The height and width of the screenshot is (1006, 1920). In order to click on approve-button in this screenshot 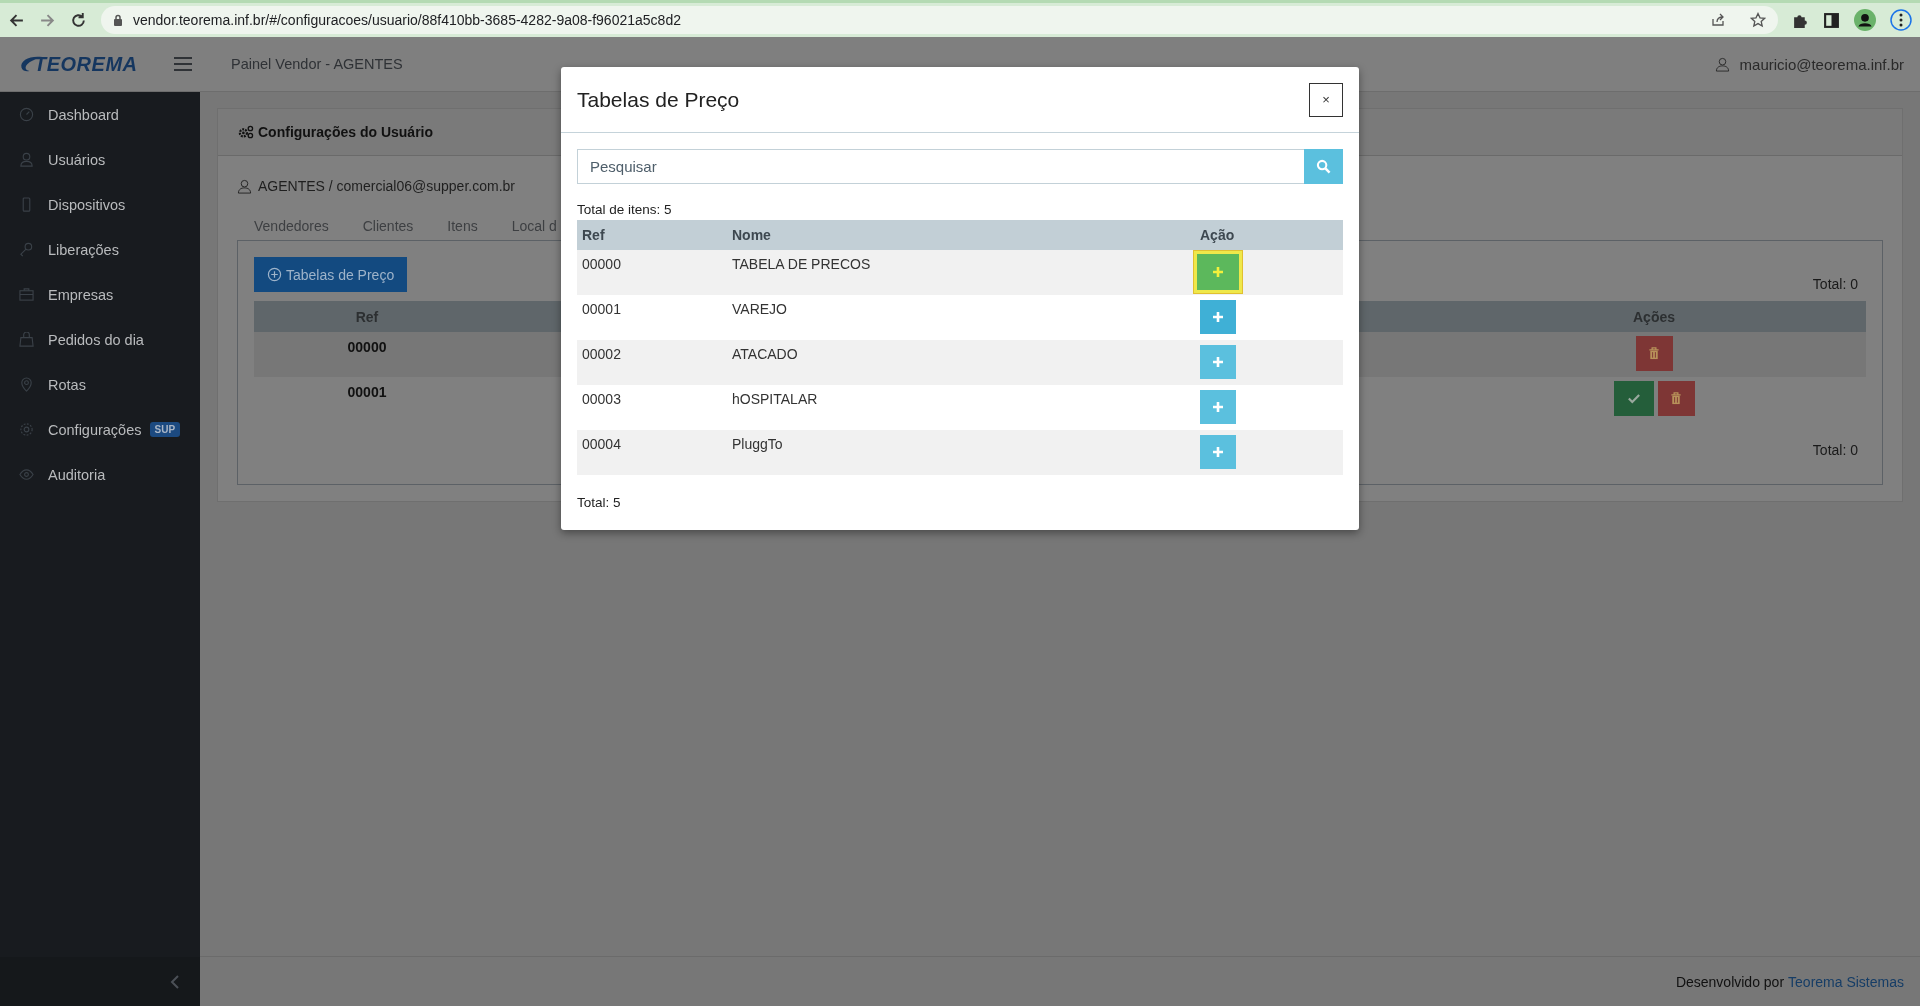, I will do `click(1633, 398)`.